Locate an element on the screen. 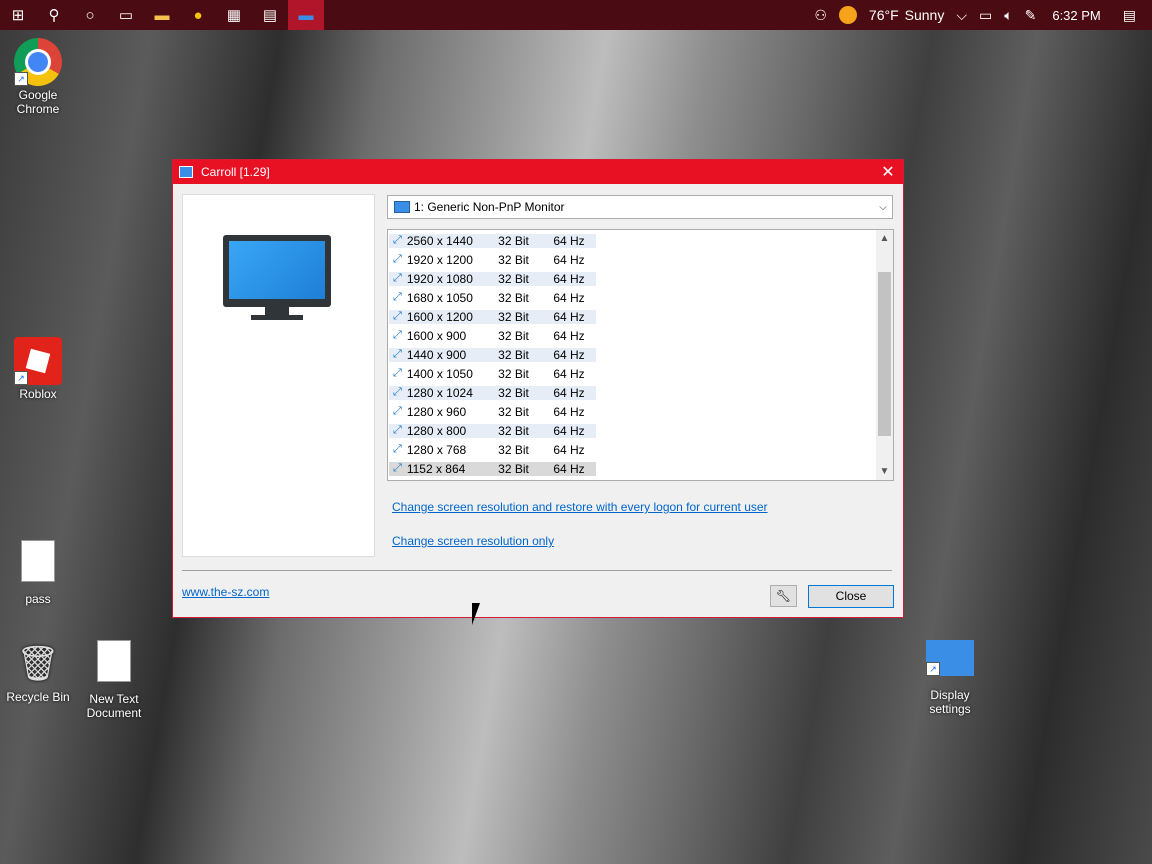 The width and height of the screenshot is (1152, 864). dialog-title: Carroll [1.29] is located at coordinates (235, 172).